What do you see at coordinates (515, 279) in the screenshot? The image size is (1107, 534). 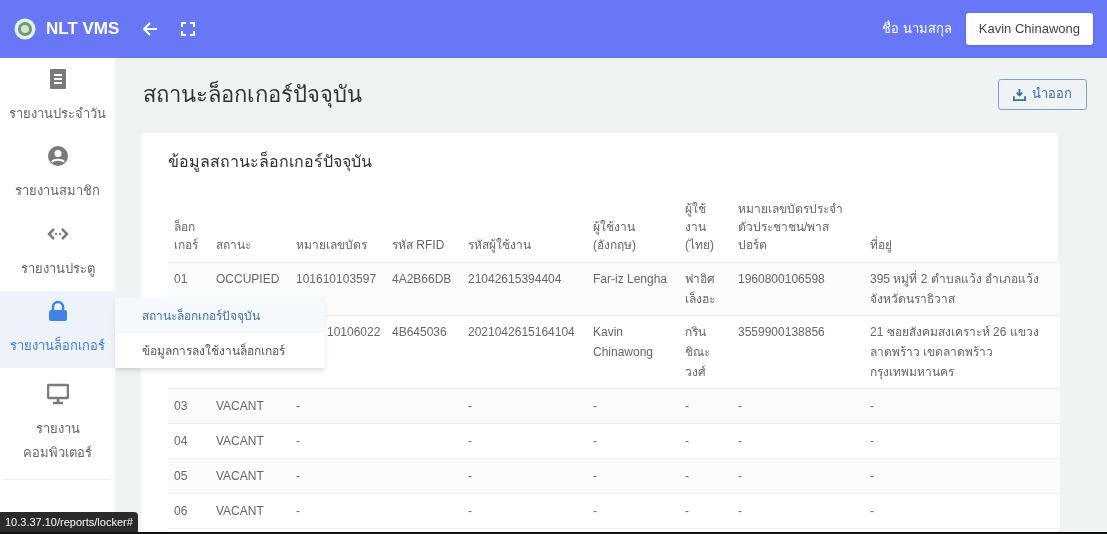 I see `table-cell: 21042615394404` at bounding box center [515, 279].